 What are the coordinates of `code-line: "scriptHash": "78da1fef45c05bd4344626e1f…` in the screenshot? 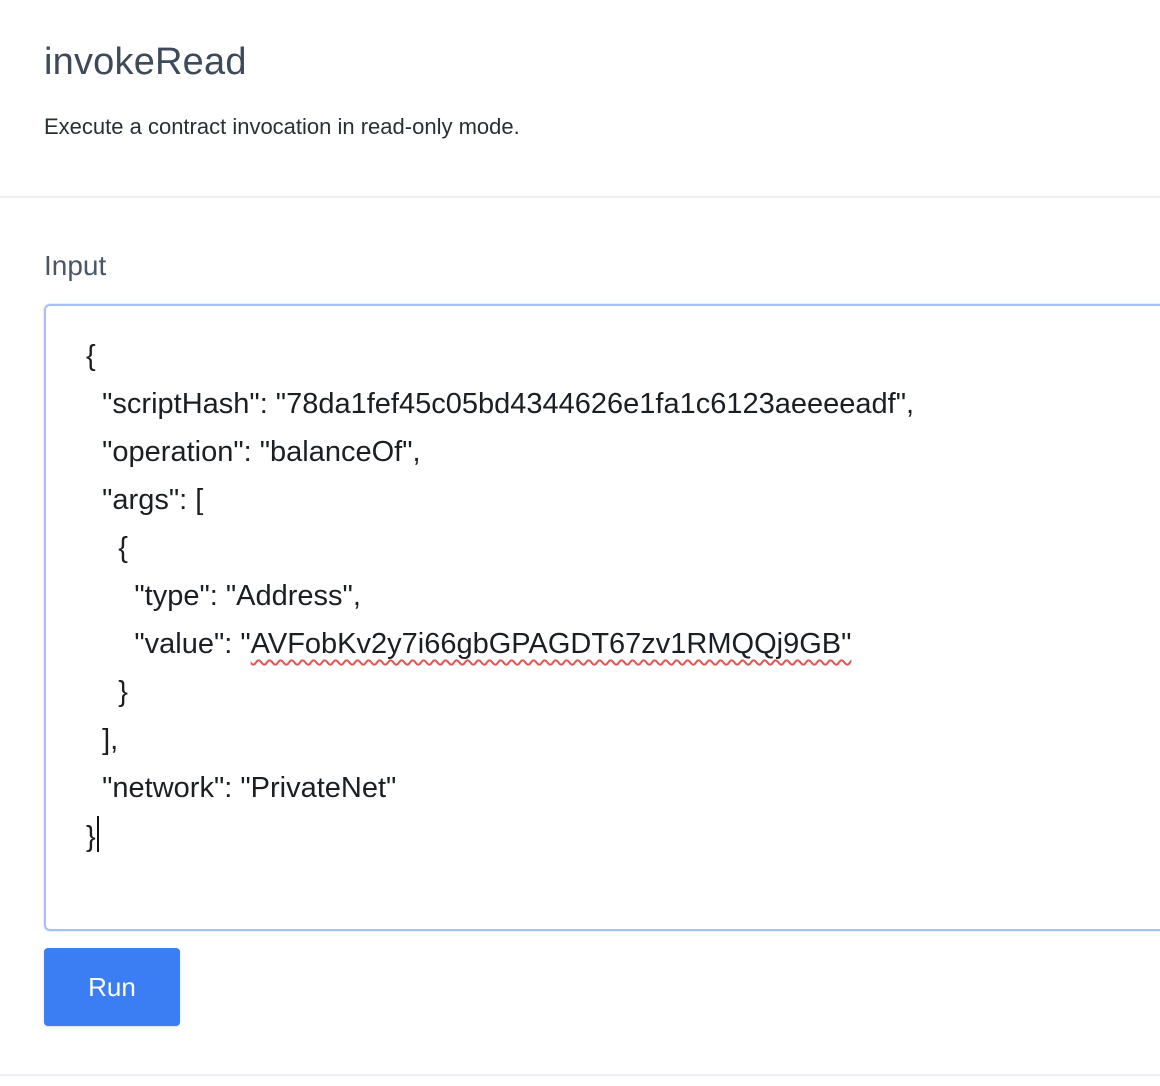 It's located at (500, 404).